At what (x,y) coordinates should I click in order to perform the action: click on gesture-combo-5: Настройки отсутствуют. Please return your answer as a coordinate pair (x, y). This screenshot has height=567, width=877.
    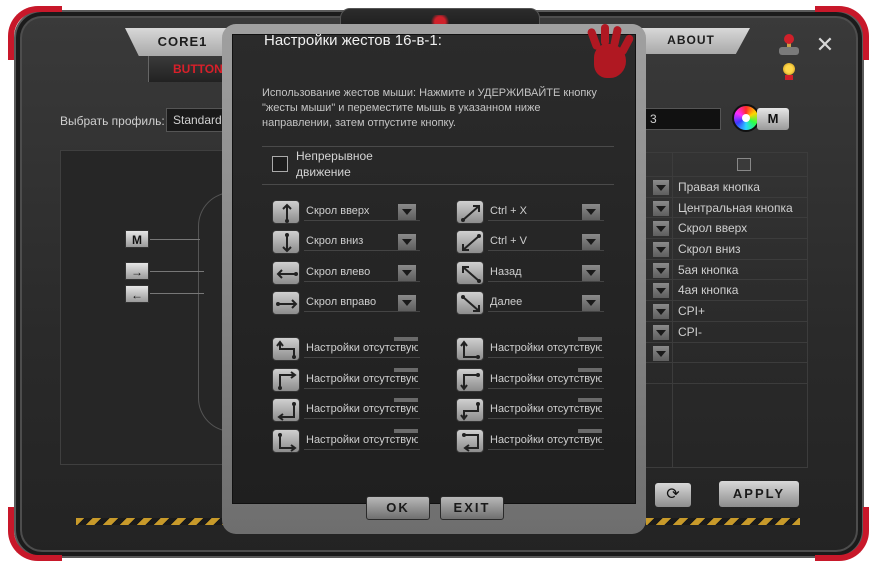
    Looking at the image, I should click on (532, 349).